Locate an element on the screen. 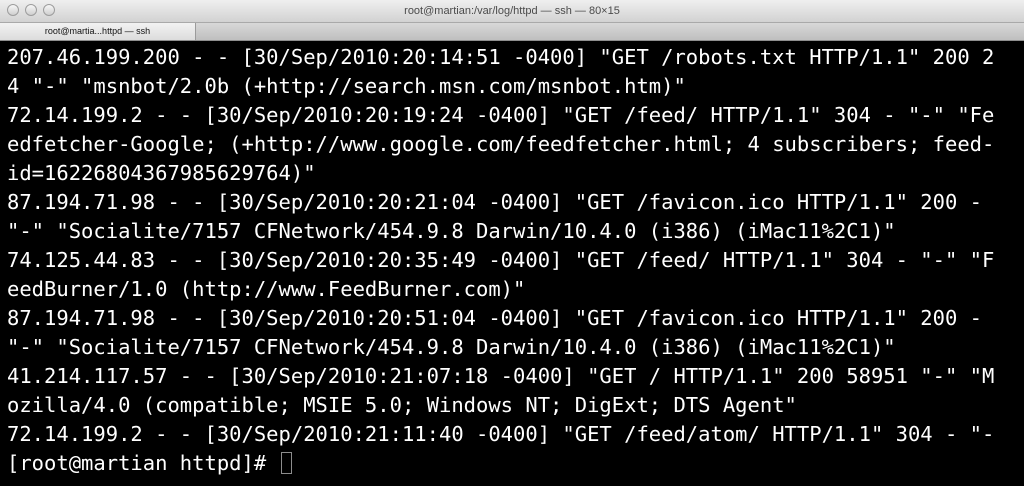 Image resolution: width=1031 pixels, height=486 pixels. terminal-line: id=16226804367985629764)" is located at coordinates (161, 173).